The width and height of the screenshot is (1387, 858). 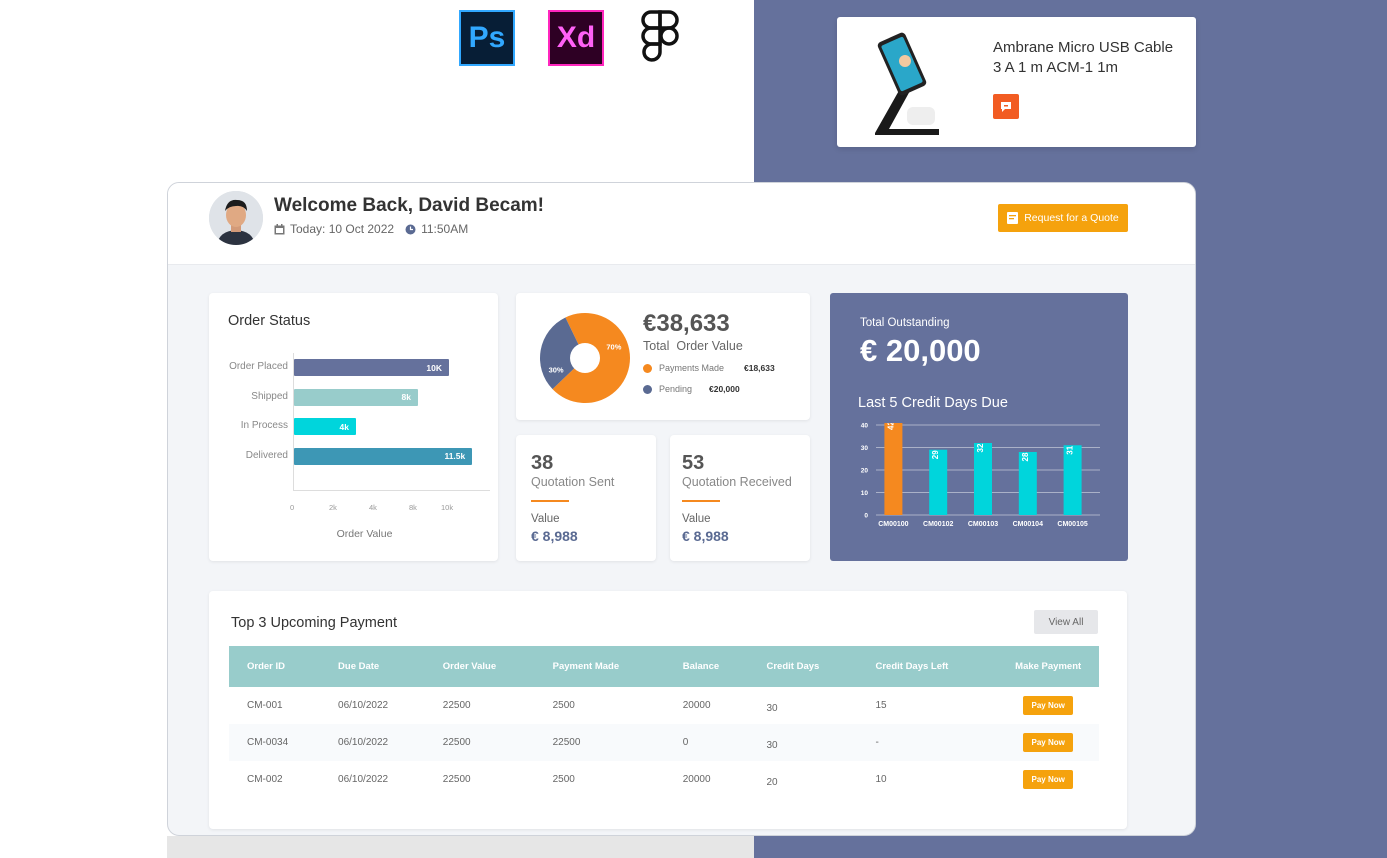 What do you see at coordinates (705, 536) in the screenshot?
I see `quotation-received-value: € 8,988` at bounding box center [705, 536].